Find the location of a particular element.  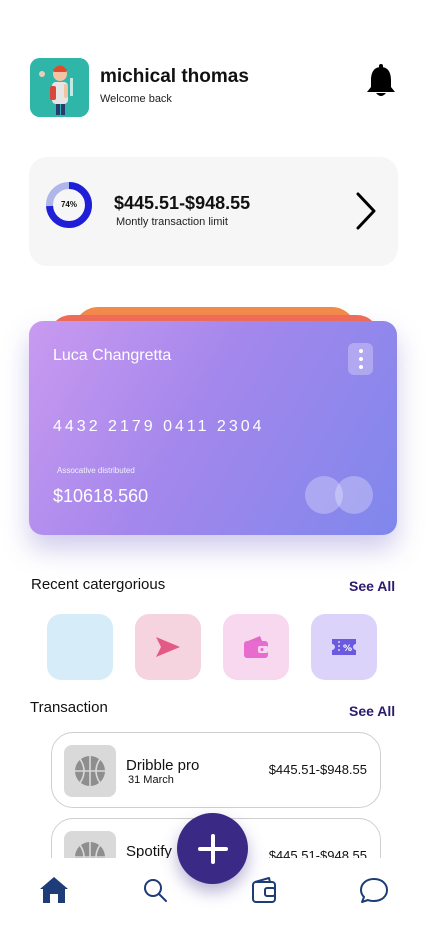

transaction-title: Spotify is located at coordinates (149, 850).